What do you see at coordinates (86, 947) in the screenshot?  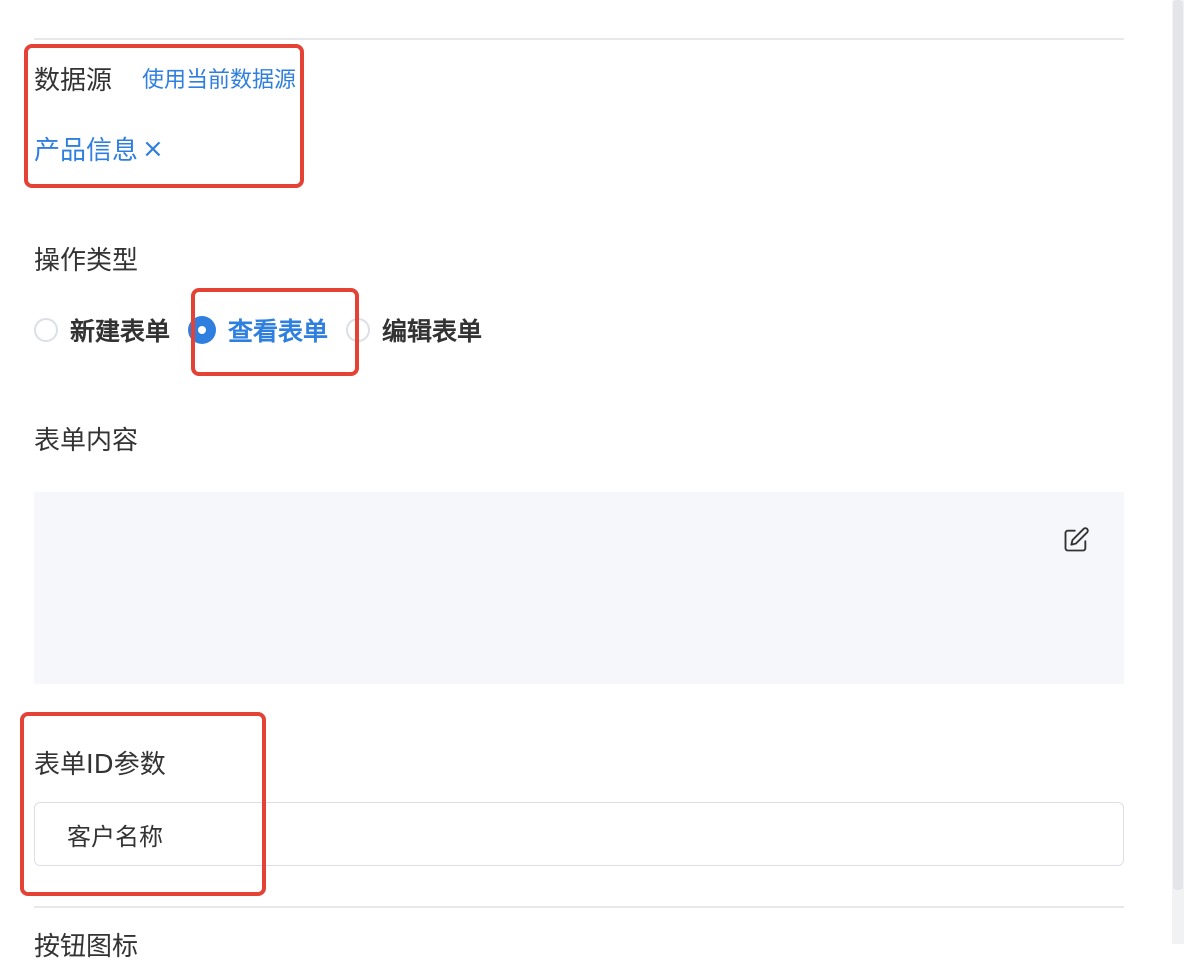 I see `button-icon-label: 按钮图标` at bounding box center [86, 947].